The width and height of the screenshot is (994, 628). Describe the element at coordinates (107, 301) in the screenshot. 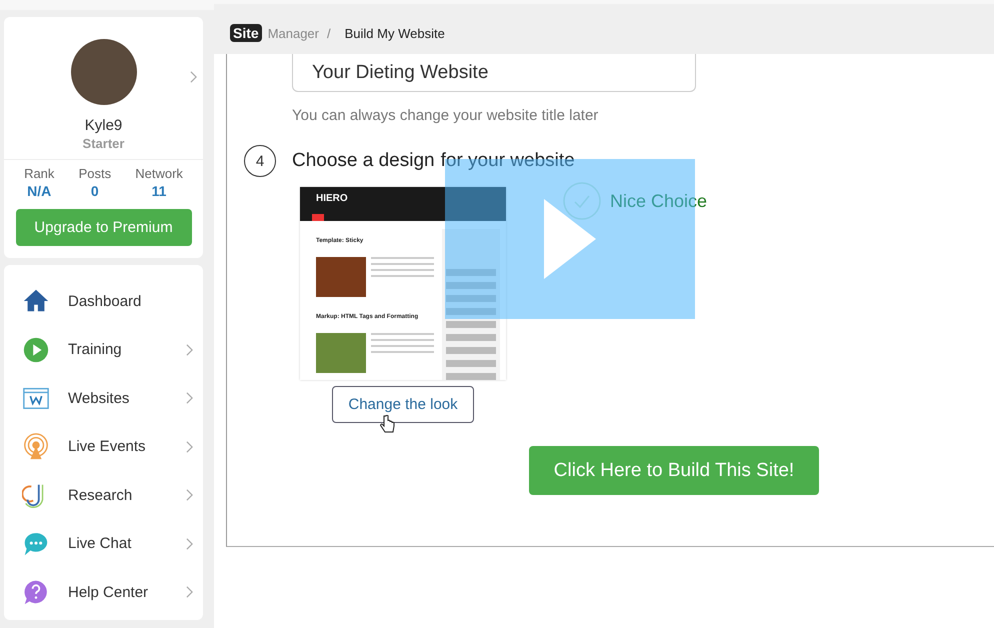

I see `nav-item: Dashboard` at that location.